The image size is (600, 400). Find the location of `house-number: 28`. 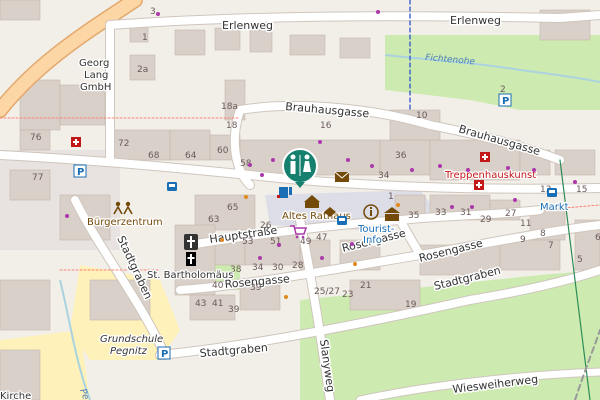

house-number: 28 is located at coordinates (298, 266).